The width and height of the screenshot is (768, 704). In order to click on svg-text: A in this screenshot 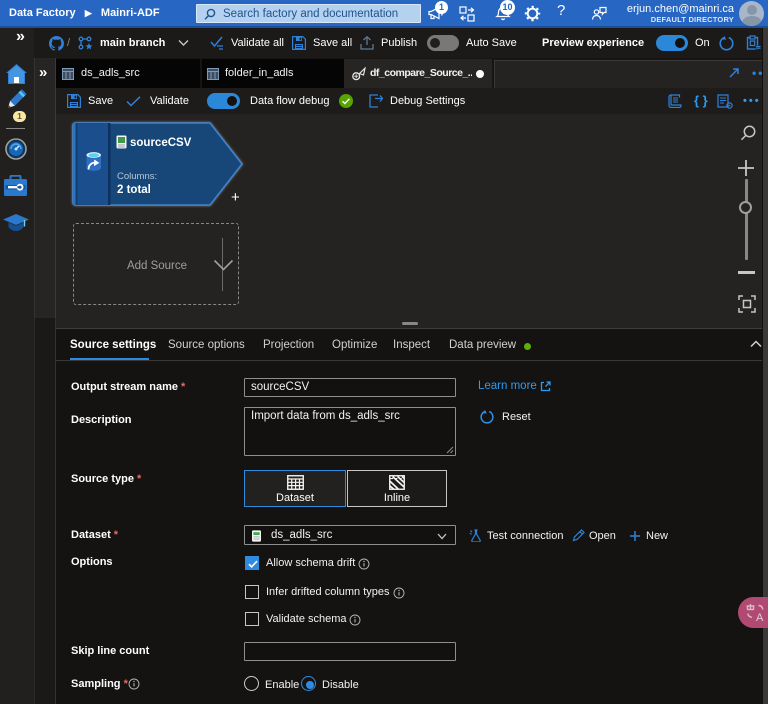, I will do `click(760, 617)`.